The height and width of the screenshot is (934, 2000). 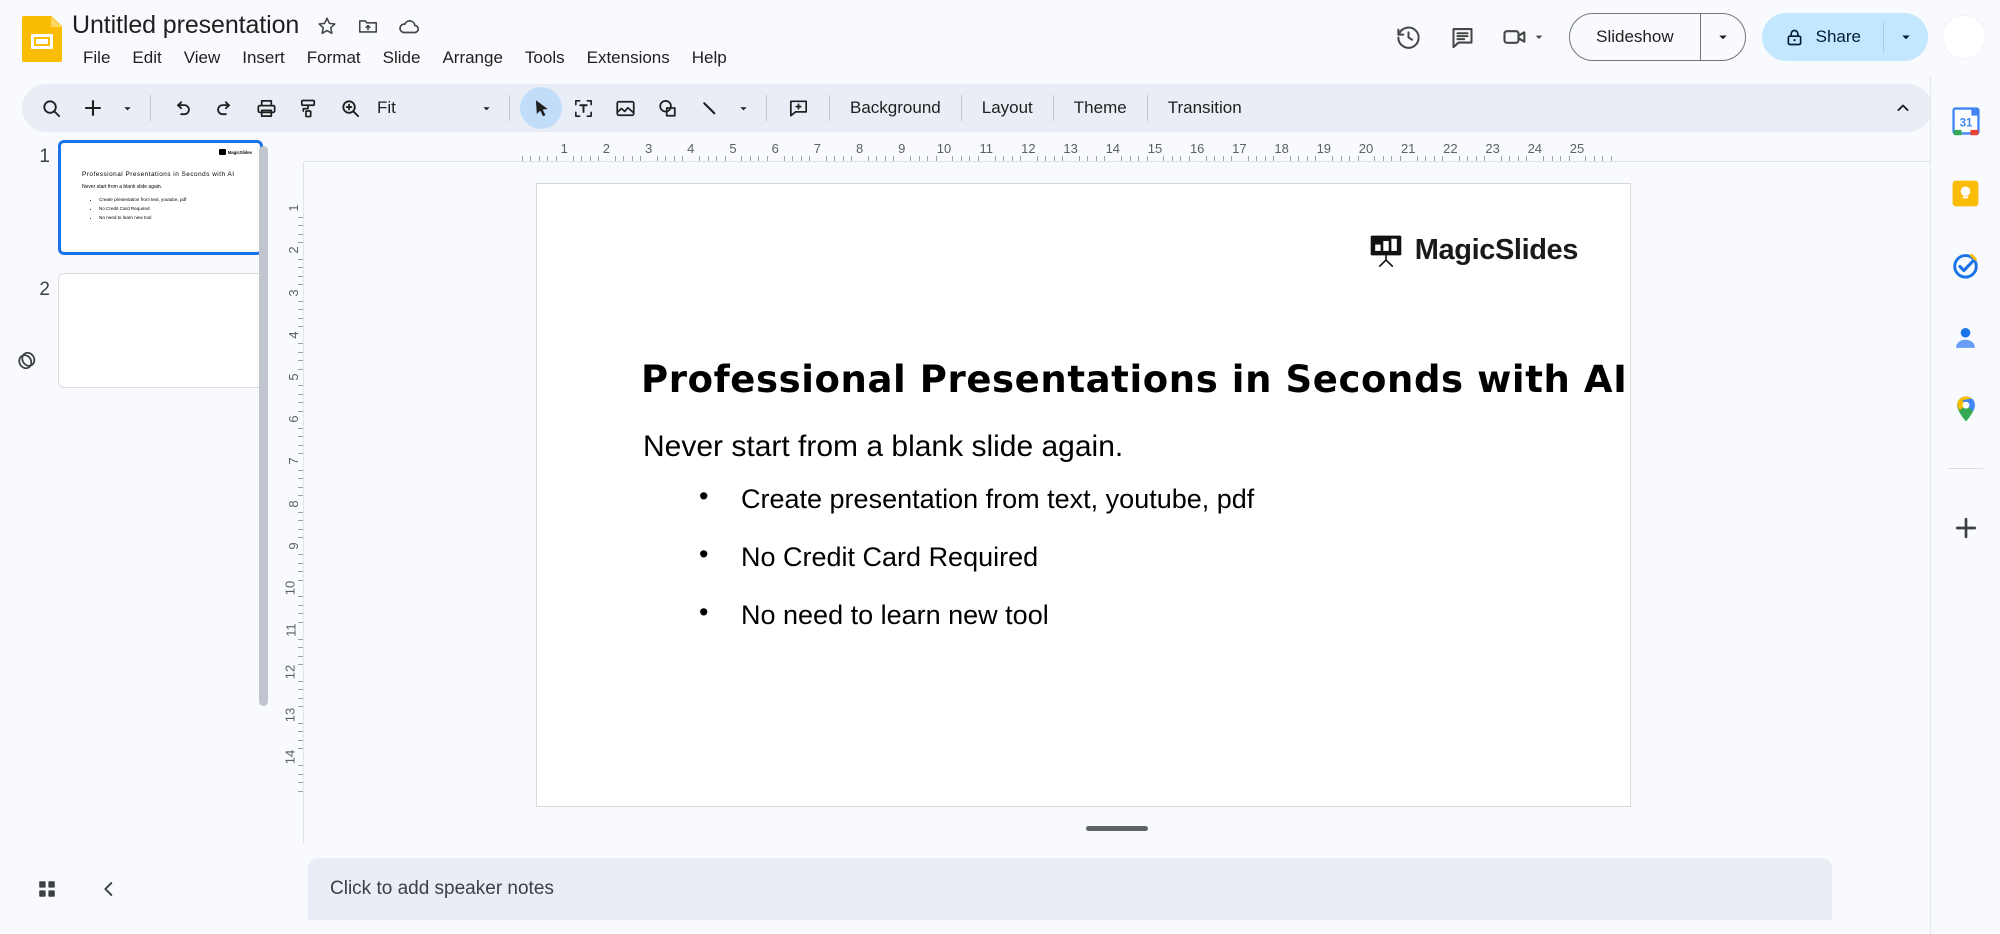 What do you see at coordinates (1239, 148) in the screenshot?
I see `horizontal-ruler-tick-label: 17` at bounding box center [1239, 148].